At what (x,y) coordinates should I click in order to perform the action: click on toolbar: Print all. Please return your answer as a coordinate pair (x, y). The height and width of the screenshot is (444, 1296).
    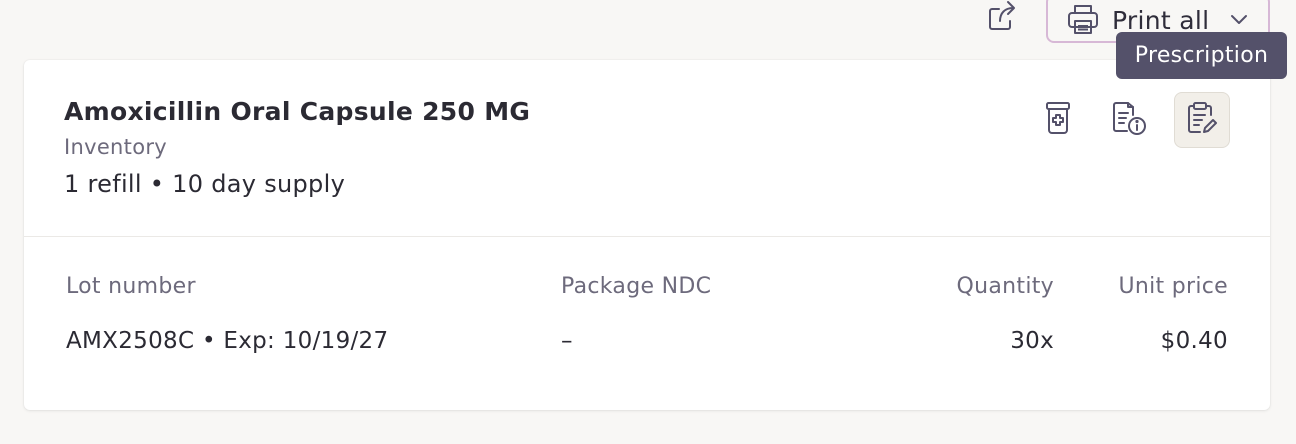
    Looking at the image, I should click on (648, 22).